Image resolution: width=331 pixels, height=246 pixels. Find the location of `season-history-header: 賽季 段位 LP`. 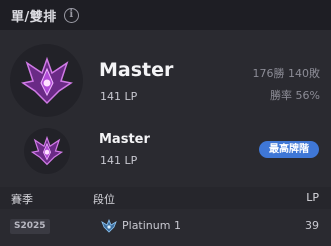

season-history-header: 賽季 段位 LP is located at coordinates (165, 198).